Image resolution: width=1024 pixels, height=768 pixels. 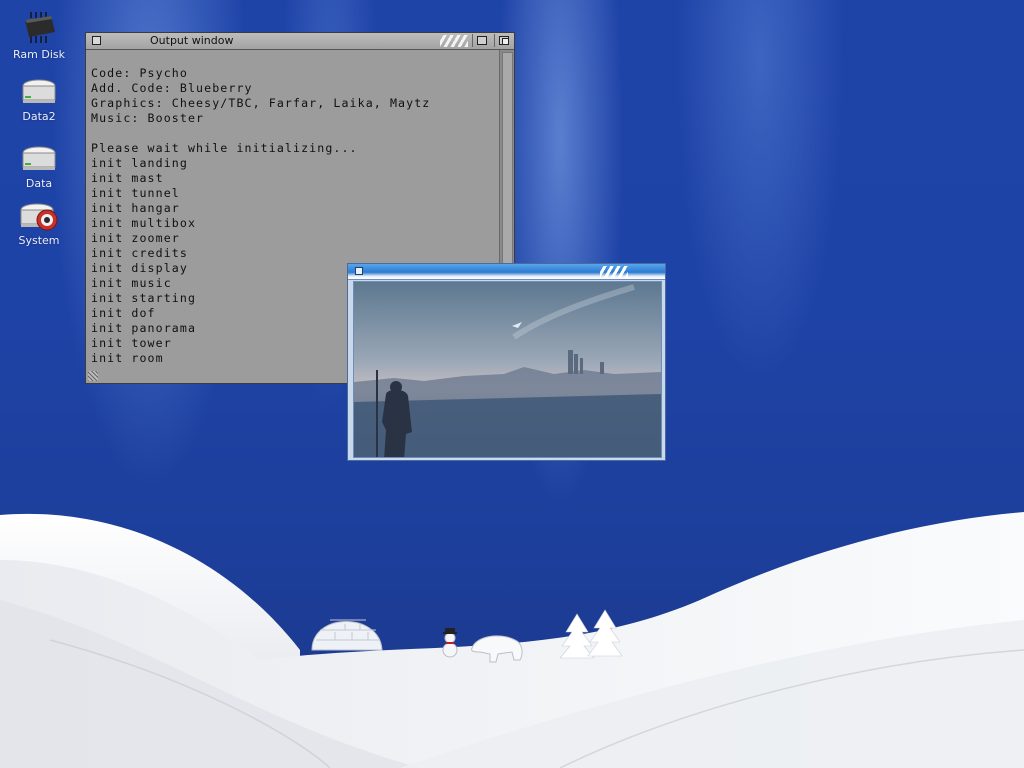 What do you see at coordinates (40, 27) in the screenshot?
I see `memory-chip-icon` at bounding box center [40, 27].